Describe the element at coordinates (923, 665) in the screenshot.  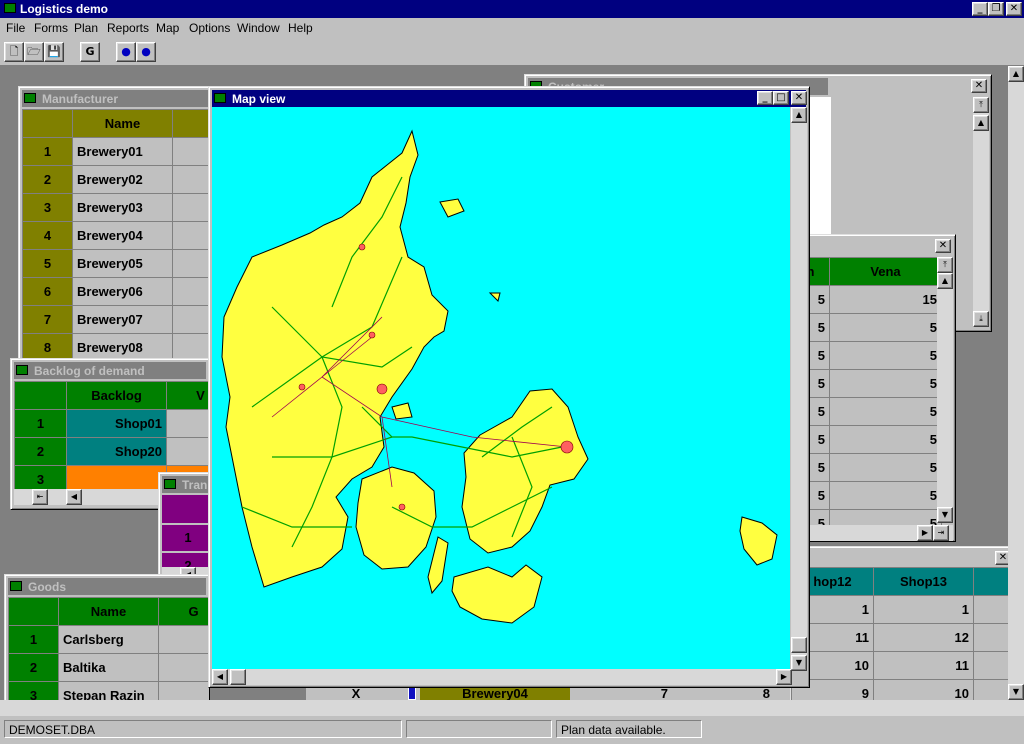
I see `cell: 11` at that location.